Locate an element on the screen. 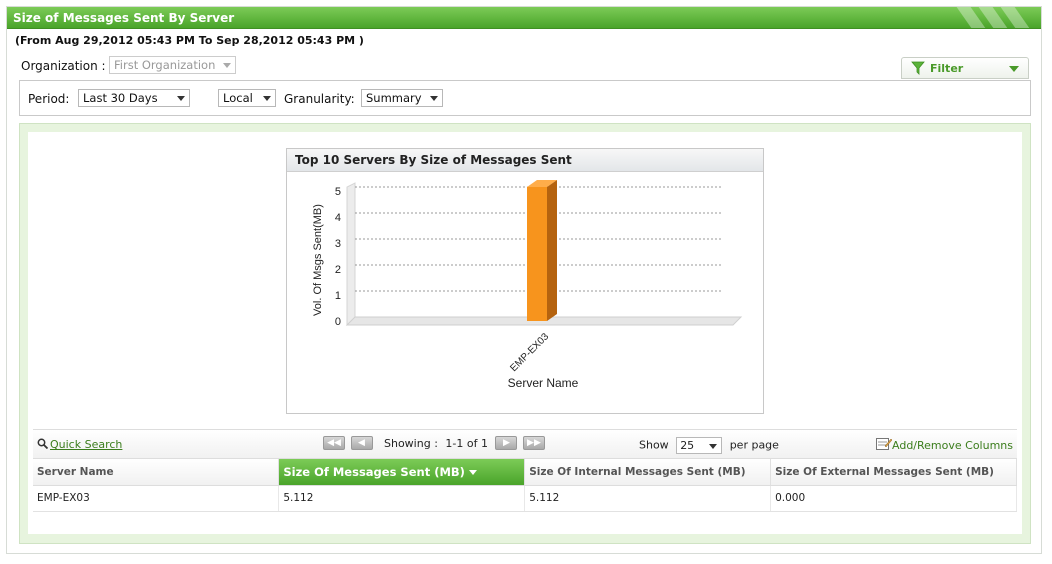  prev-page-button: ◀ is located at coordinates (361, 443).